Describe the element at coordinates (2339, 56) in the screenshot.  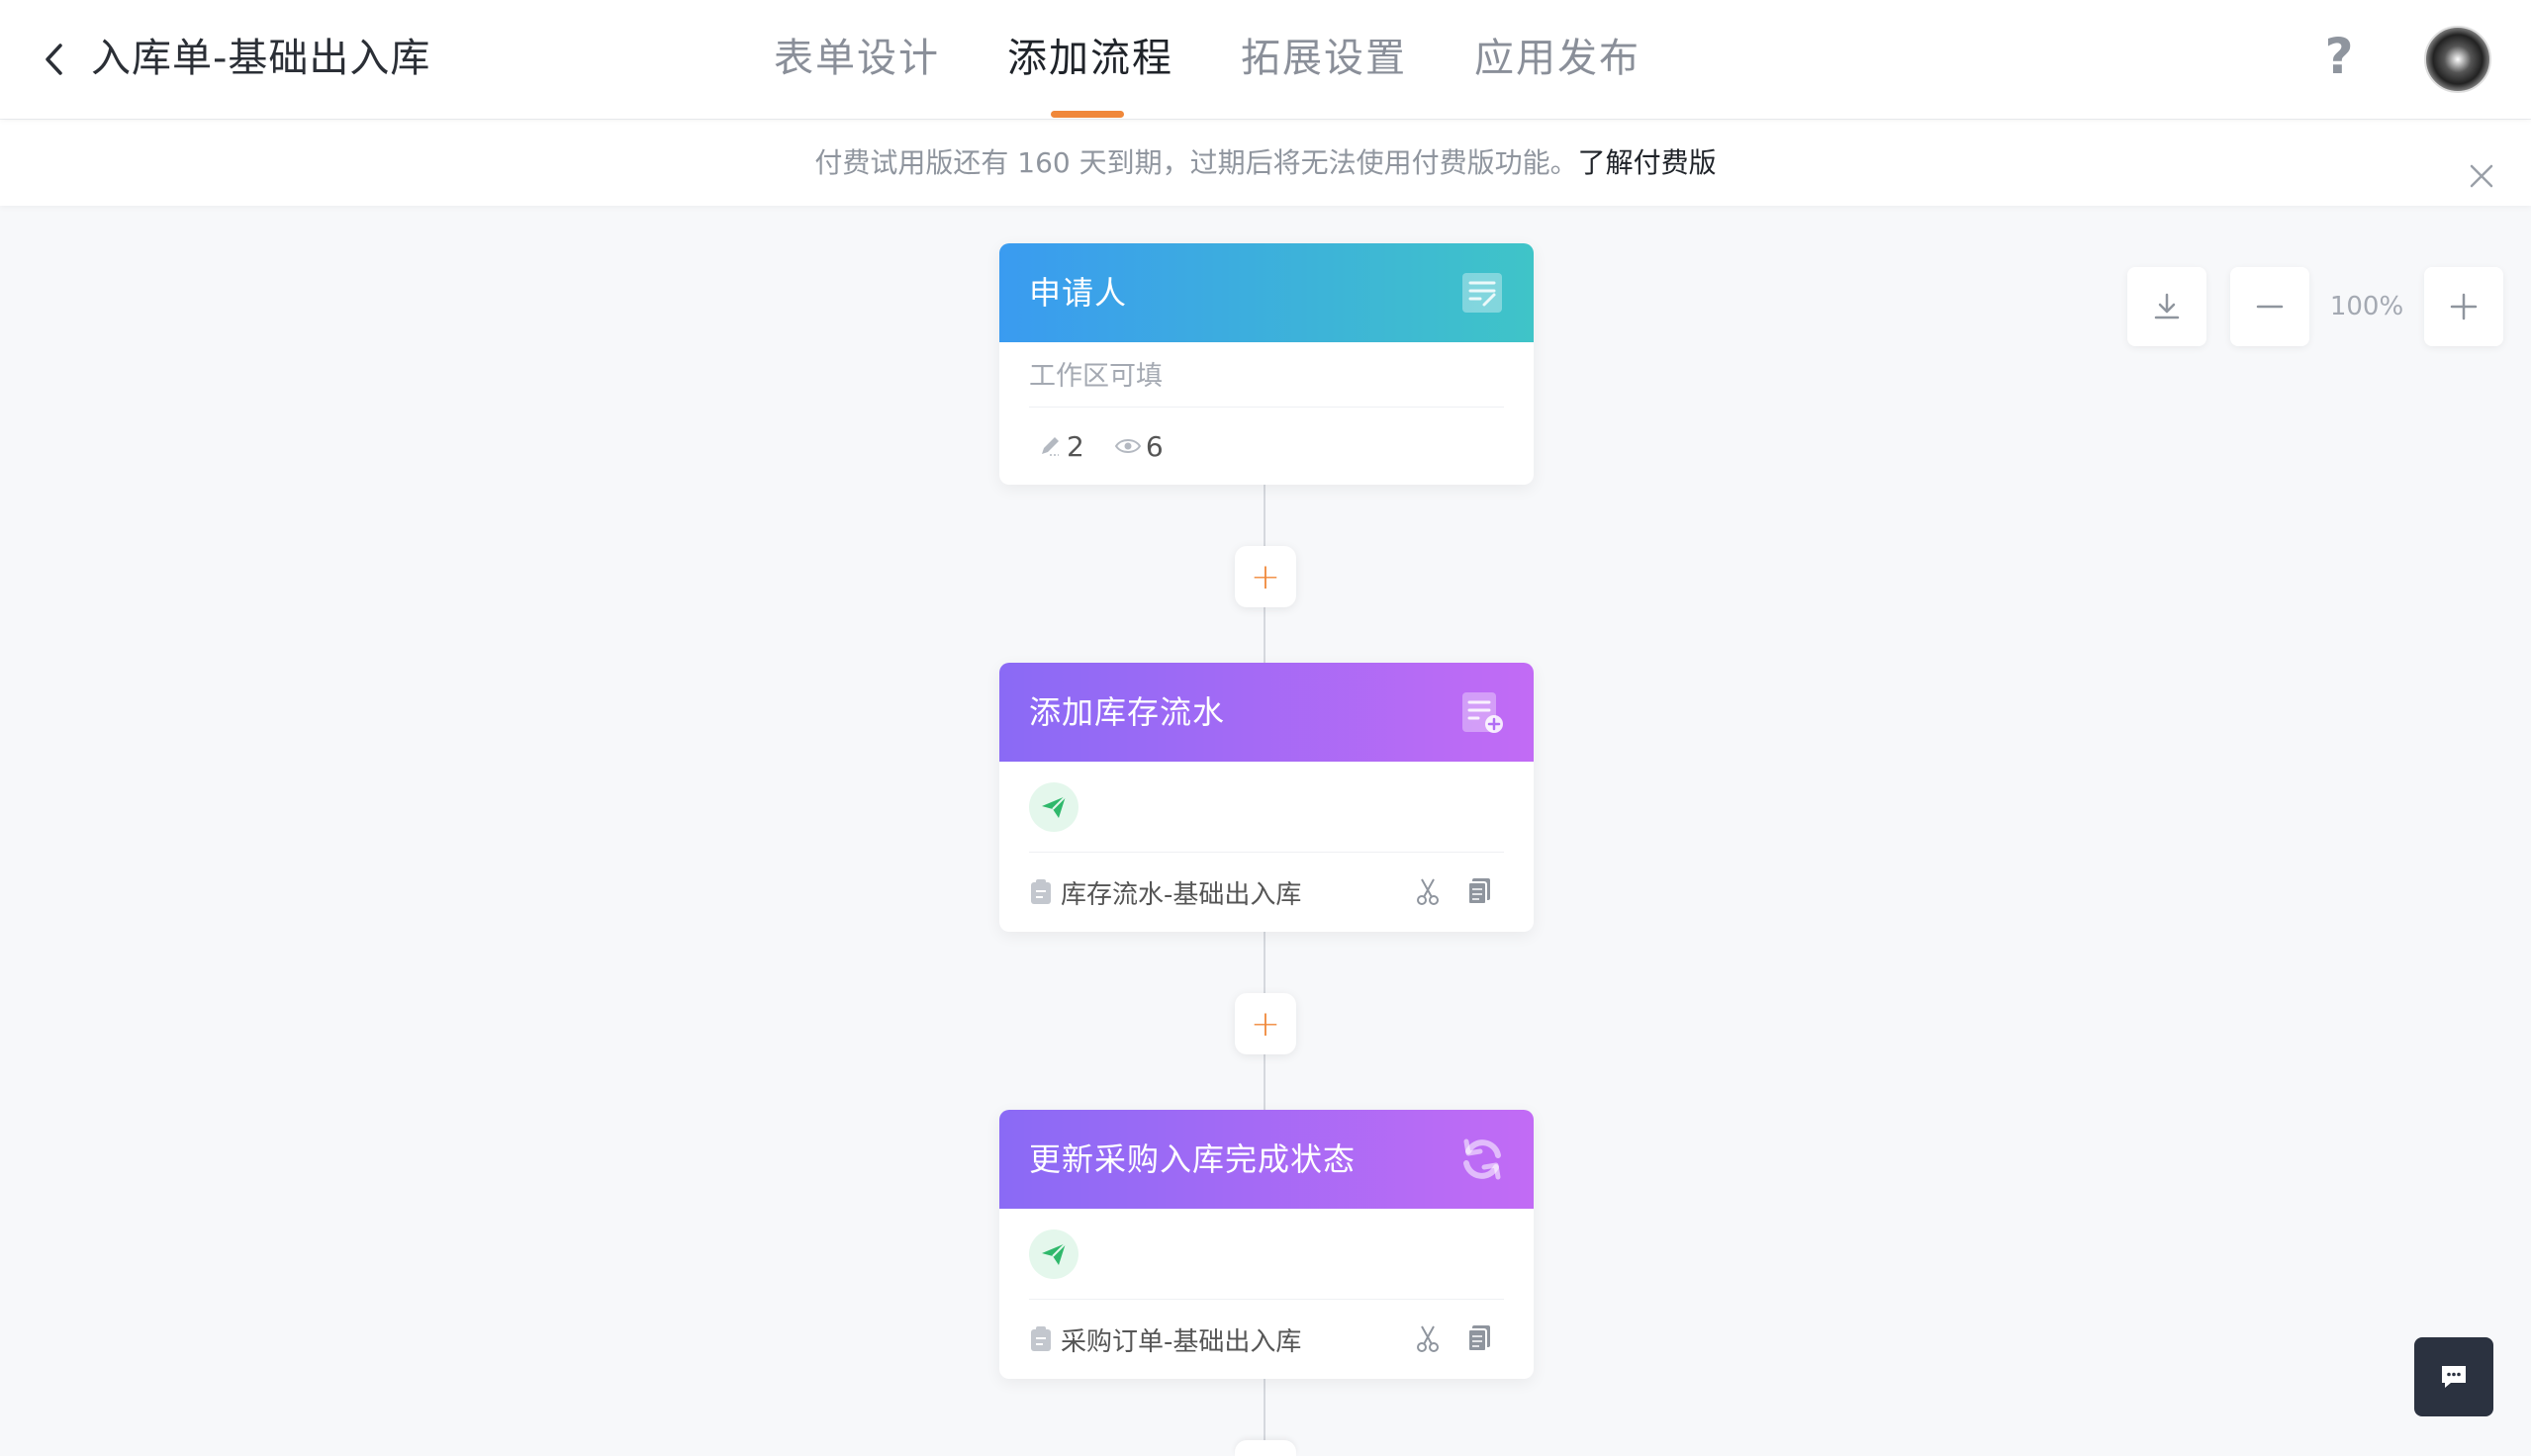
I see `help-icon: ?` at that location.